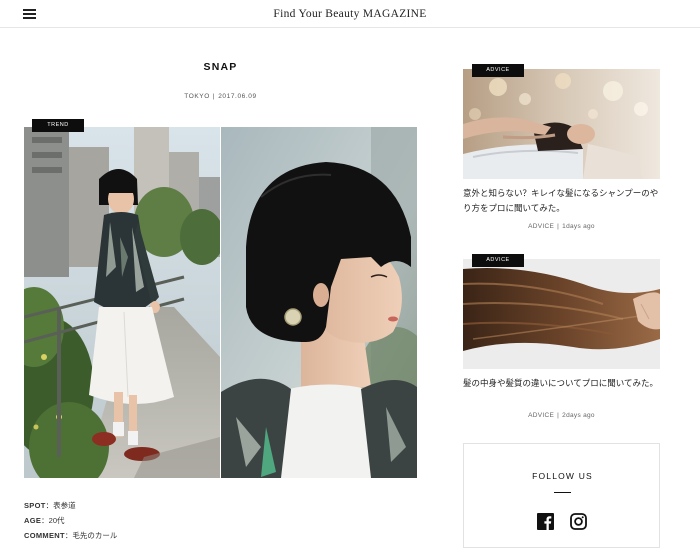 This screenshot has height=552, width=700. Describe the element at coordinates (53, 520) in the screenshot. I see `age-value: ：20代` at that location.